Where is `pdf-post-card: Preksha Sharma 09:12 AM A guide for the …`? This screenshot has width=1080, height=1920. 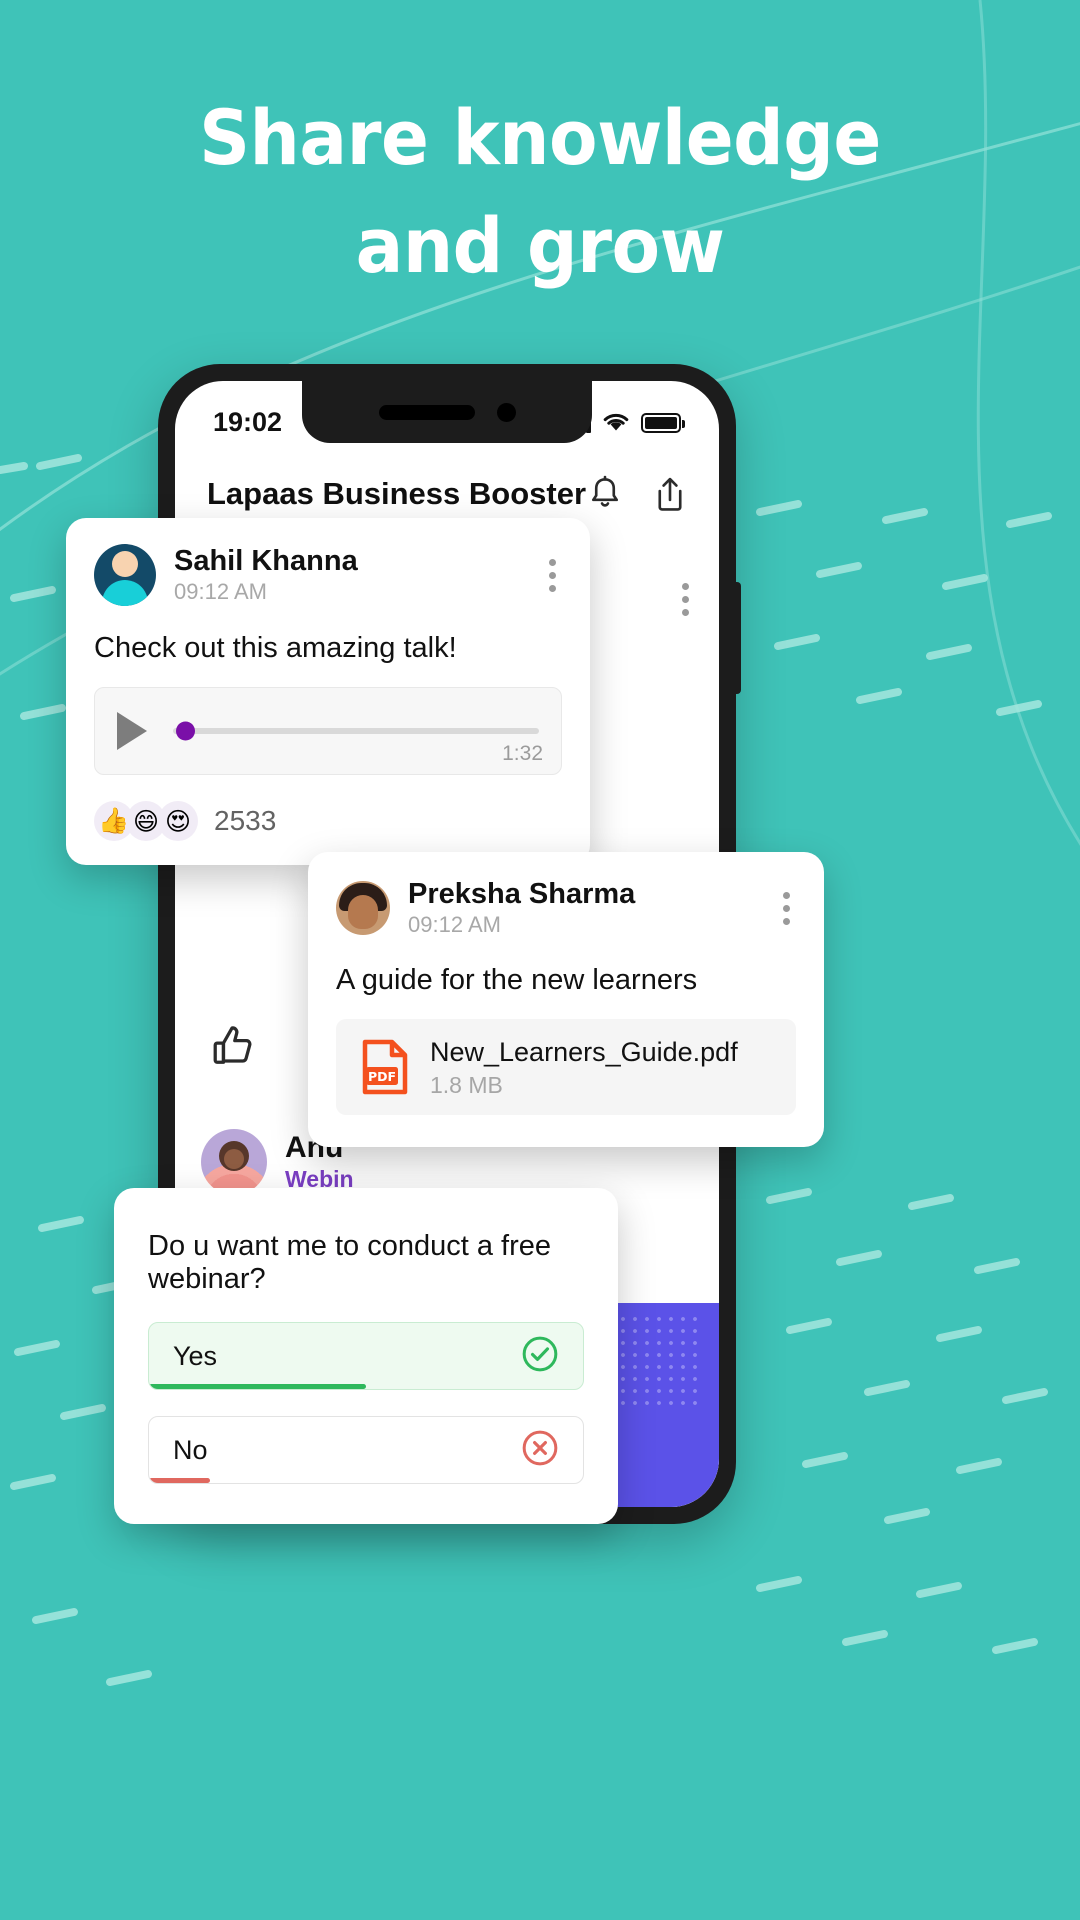
pdf-post-card: Preksha Sharma 09:12 AM A guide for the … is located at coordinates (566, 1000).